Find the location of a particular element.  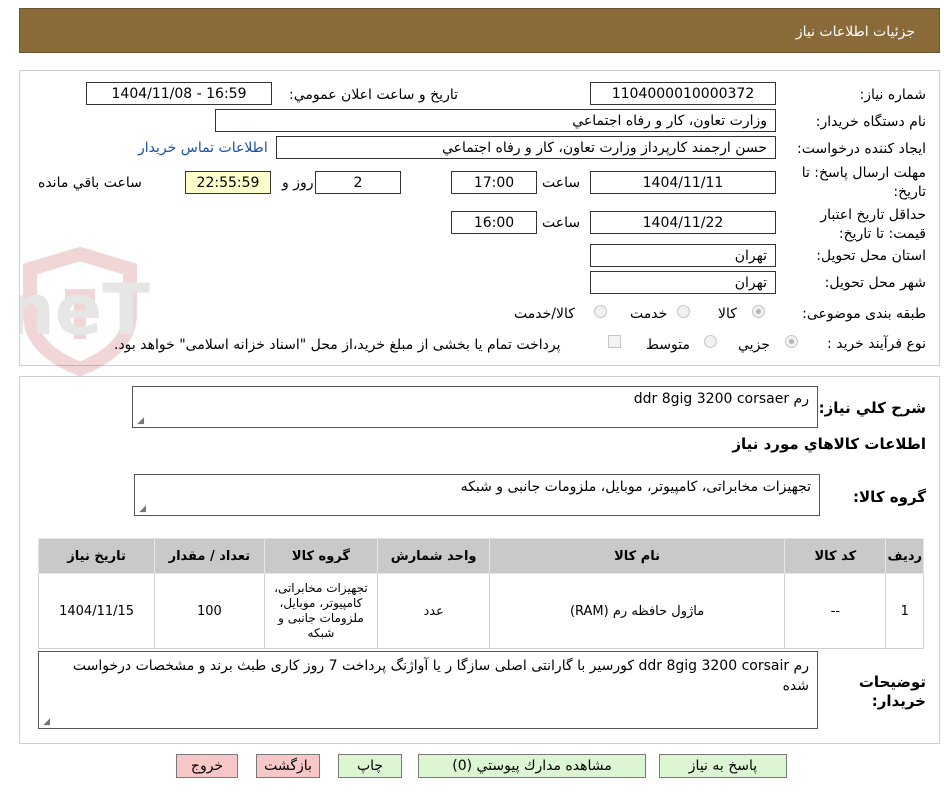

col-header-qty: تعداد / مقدار is located at coordinates (209, 556).